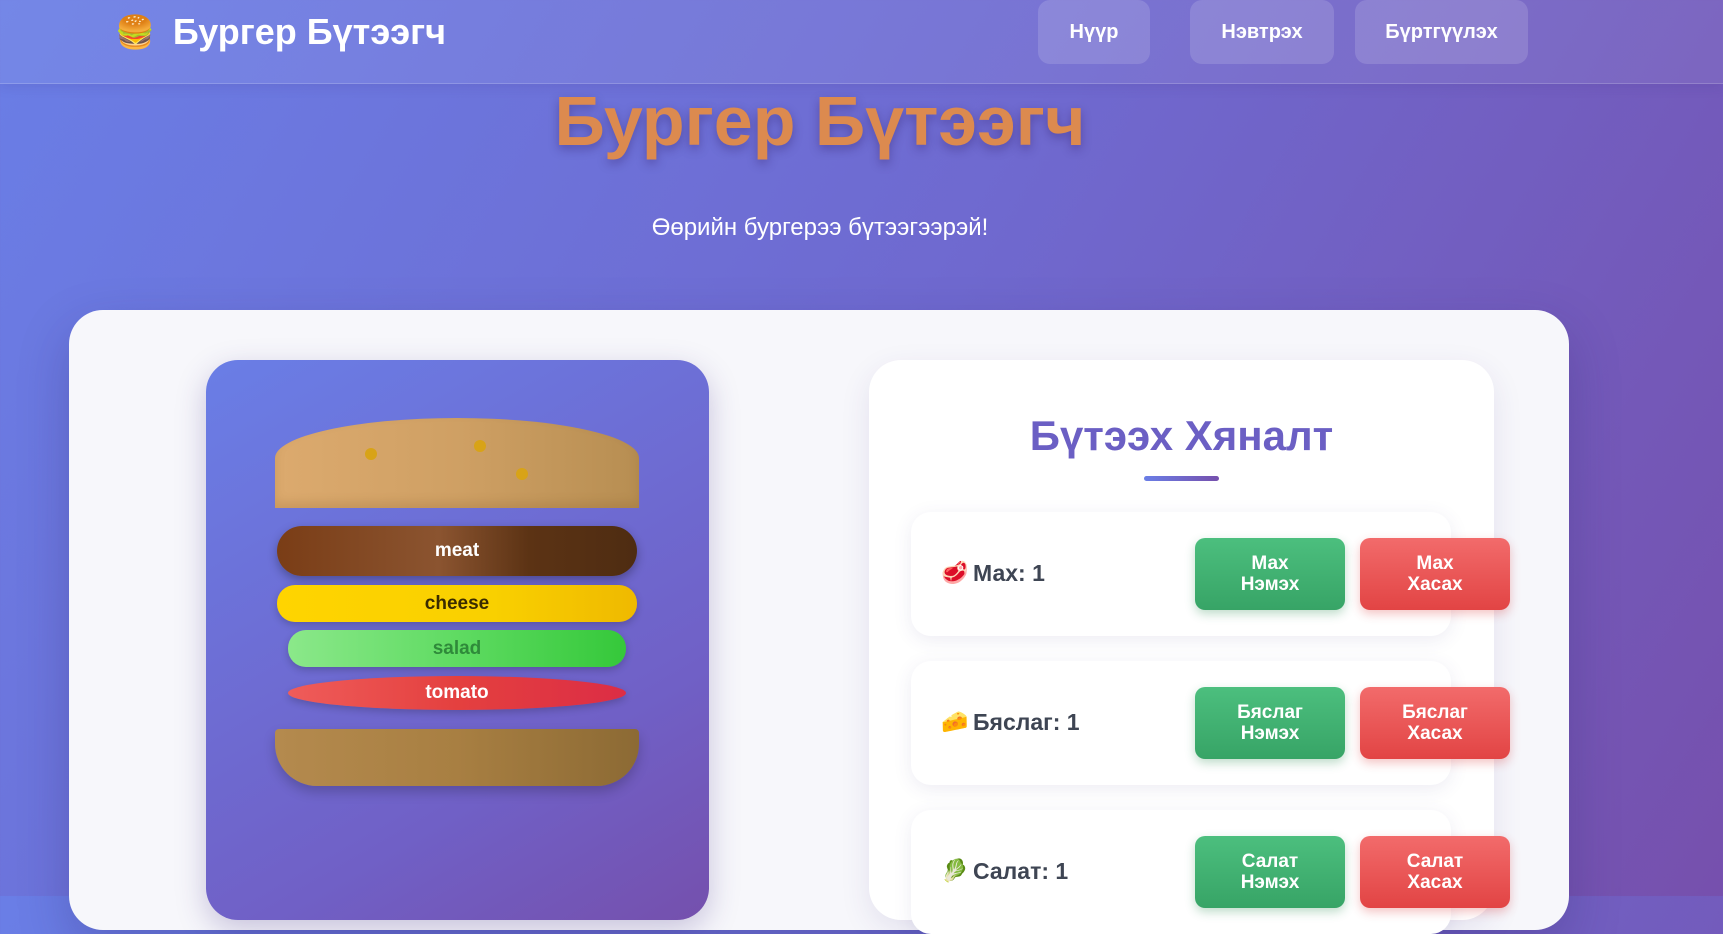  What do you see at coordinates (861, 42) in the screenshot?
I see `navbar: 🍔 Бургер Бүтээгч Нүүр Нэвтрэх Бүртгүүлэх` at bounding box center [861, 42].